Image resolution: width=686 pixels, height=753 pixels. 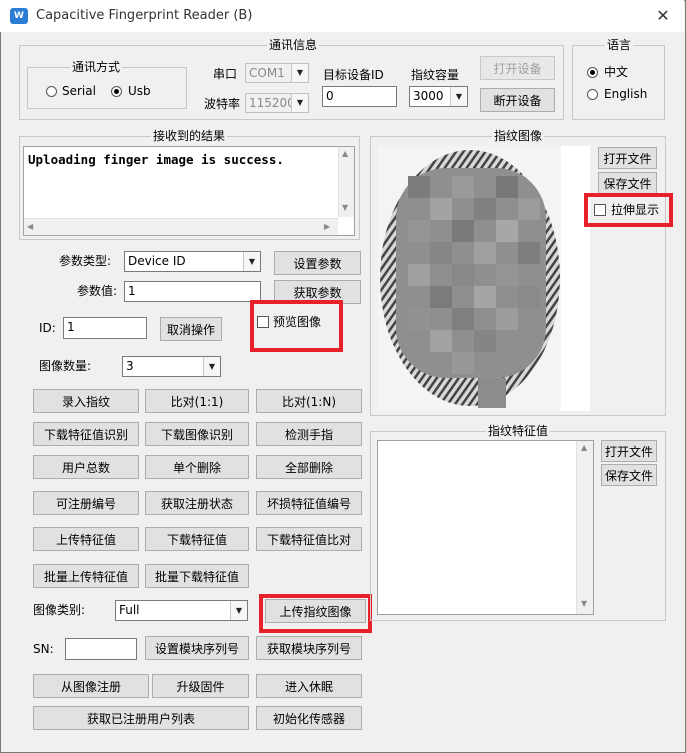 What do you see at coordinates (101, 649) in the screenshot?
I see `sn-input` at bounding box center [101, 649].